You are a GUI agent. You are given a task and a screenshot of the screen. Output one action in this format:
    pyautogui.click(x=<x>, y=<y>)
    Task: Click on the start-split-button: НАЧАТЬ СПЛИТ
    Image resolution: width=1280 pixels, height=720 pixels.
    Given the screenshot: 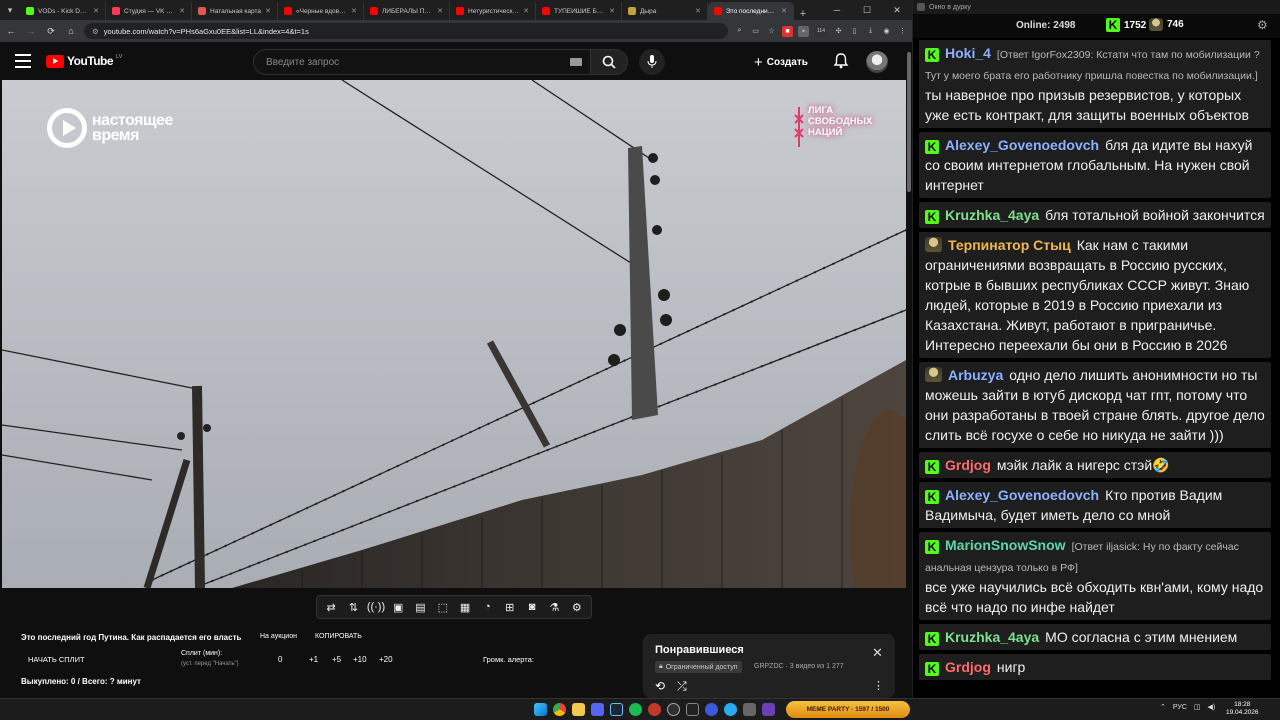 What is the action you would take?
    pyautogui.click(x=56, y=659)
    